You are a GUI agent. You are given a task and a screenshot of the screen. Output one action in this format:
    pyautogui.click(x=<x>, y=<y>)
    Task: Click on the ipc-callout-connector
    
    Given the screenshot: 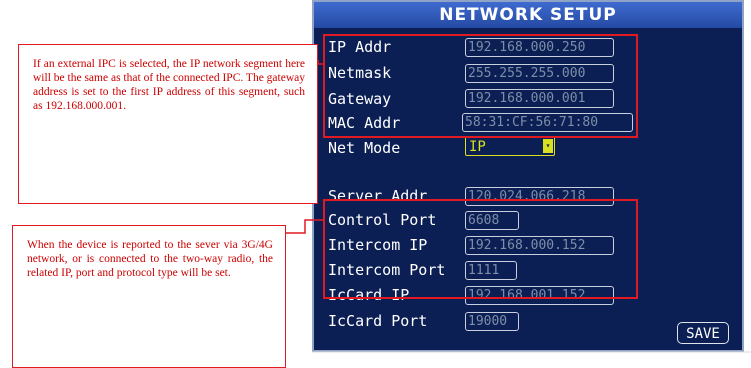 What is the action you would take?
    pyautogui.click(x=320, y=62)
    